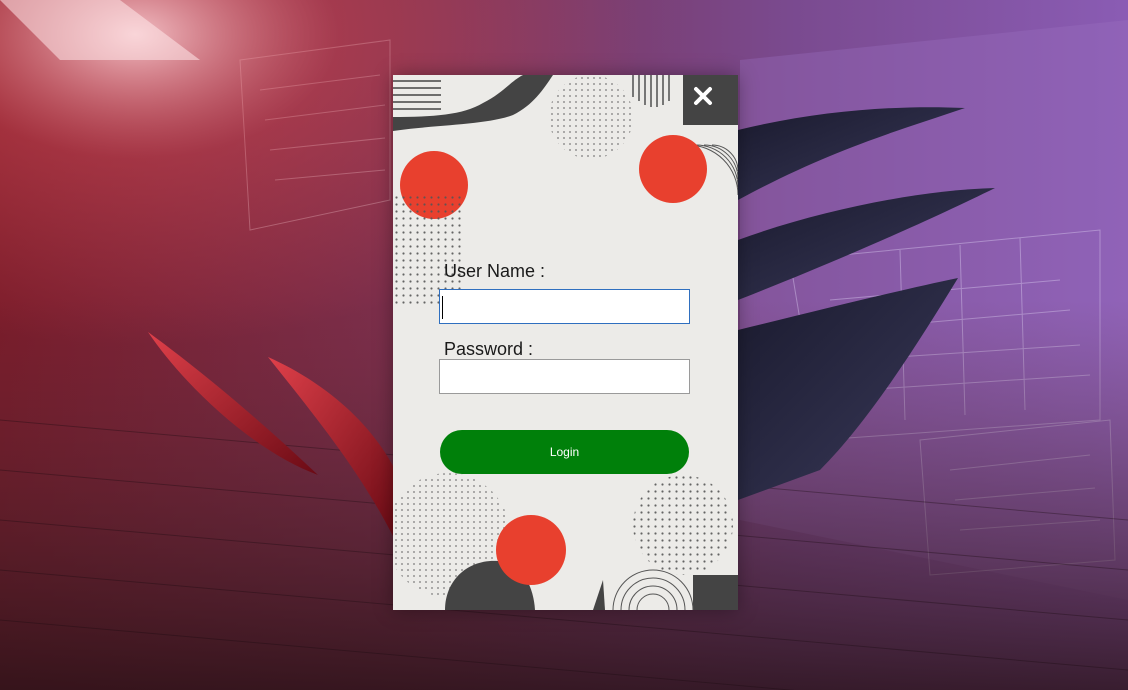 This screenshot has width=1128, height=690. I want to click on username-input, so click(564, 306).